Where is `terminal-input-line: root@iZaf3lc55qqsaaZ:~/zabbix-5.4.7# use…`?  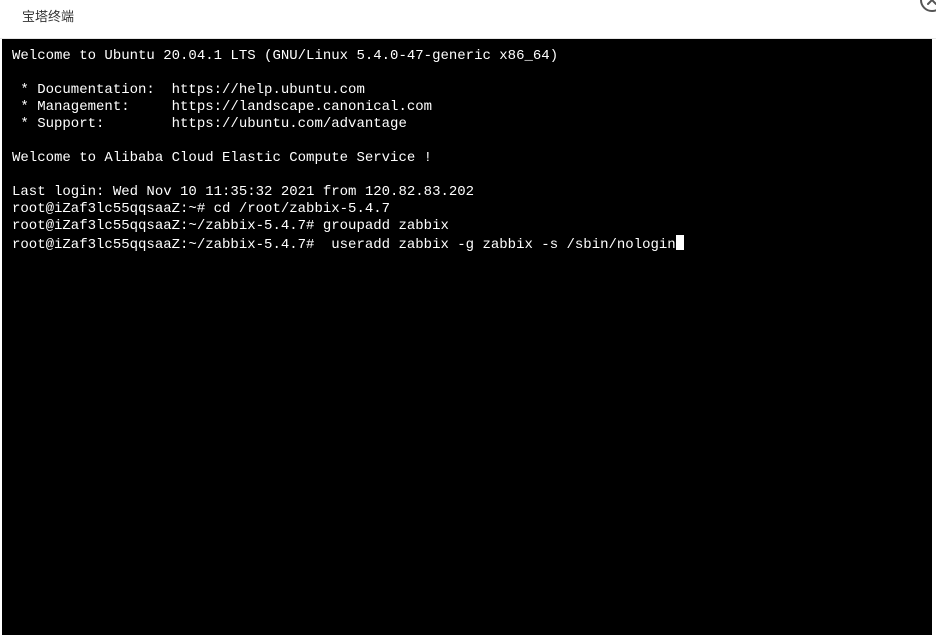 terminal-input-line: root@iZaf3lc55qqsaaZ:~/zabbix-5.4.7# use… is located at coordinates (472, 244).